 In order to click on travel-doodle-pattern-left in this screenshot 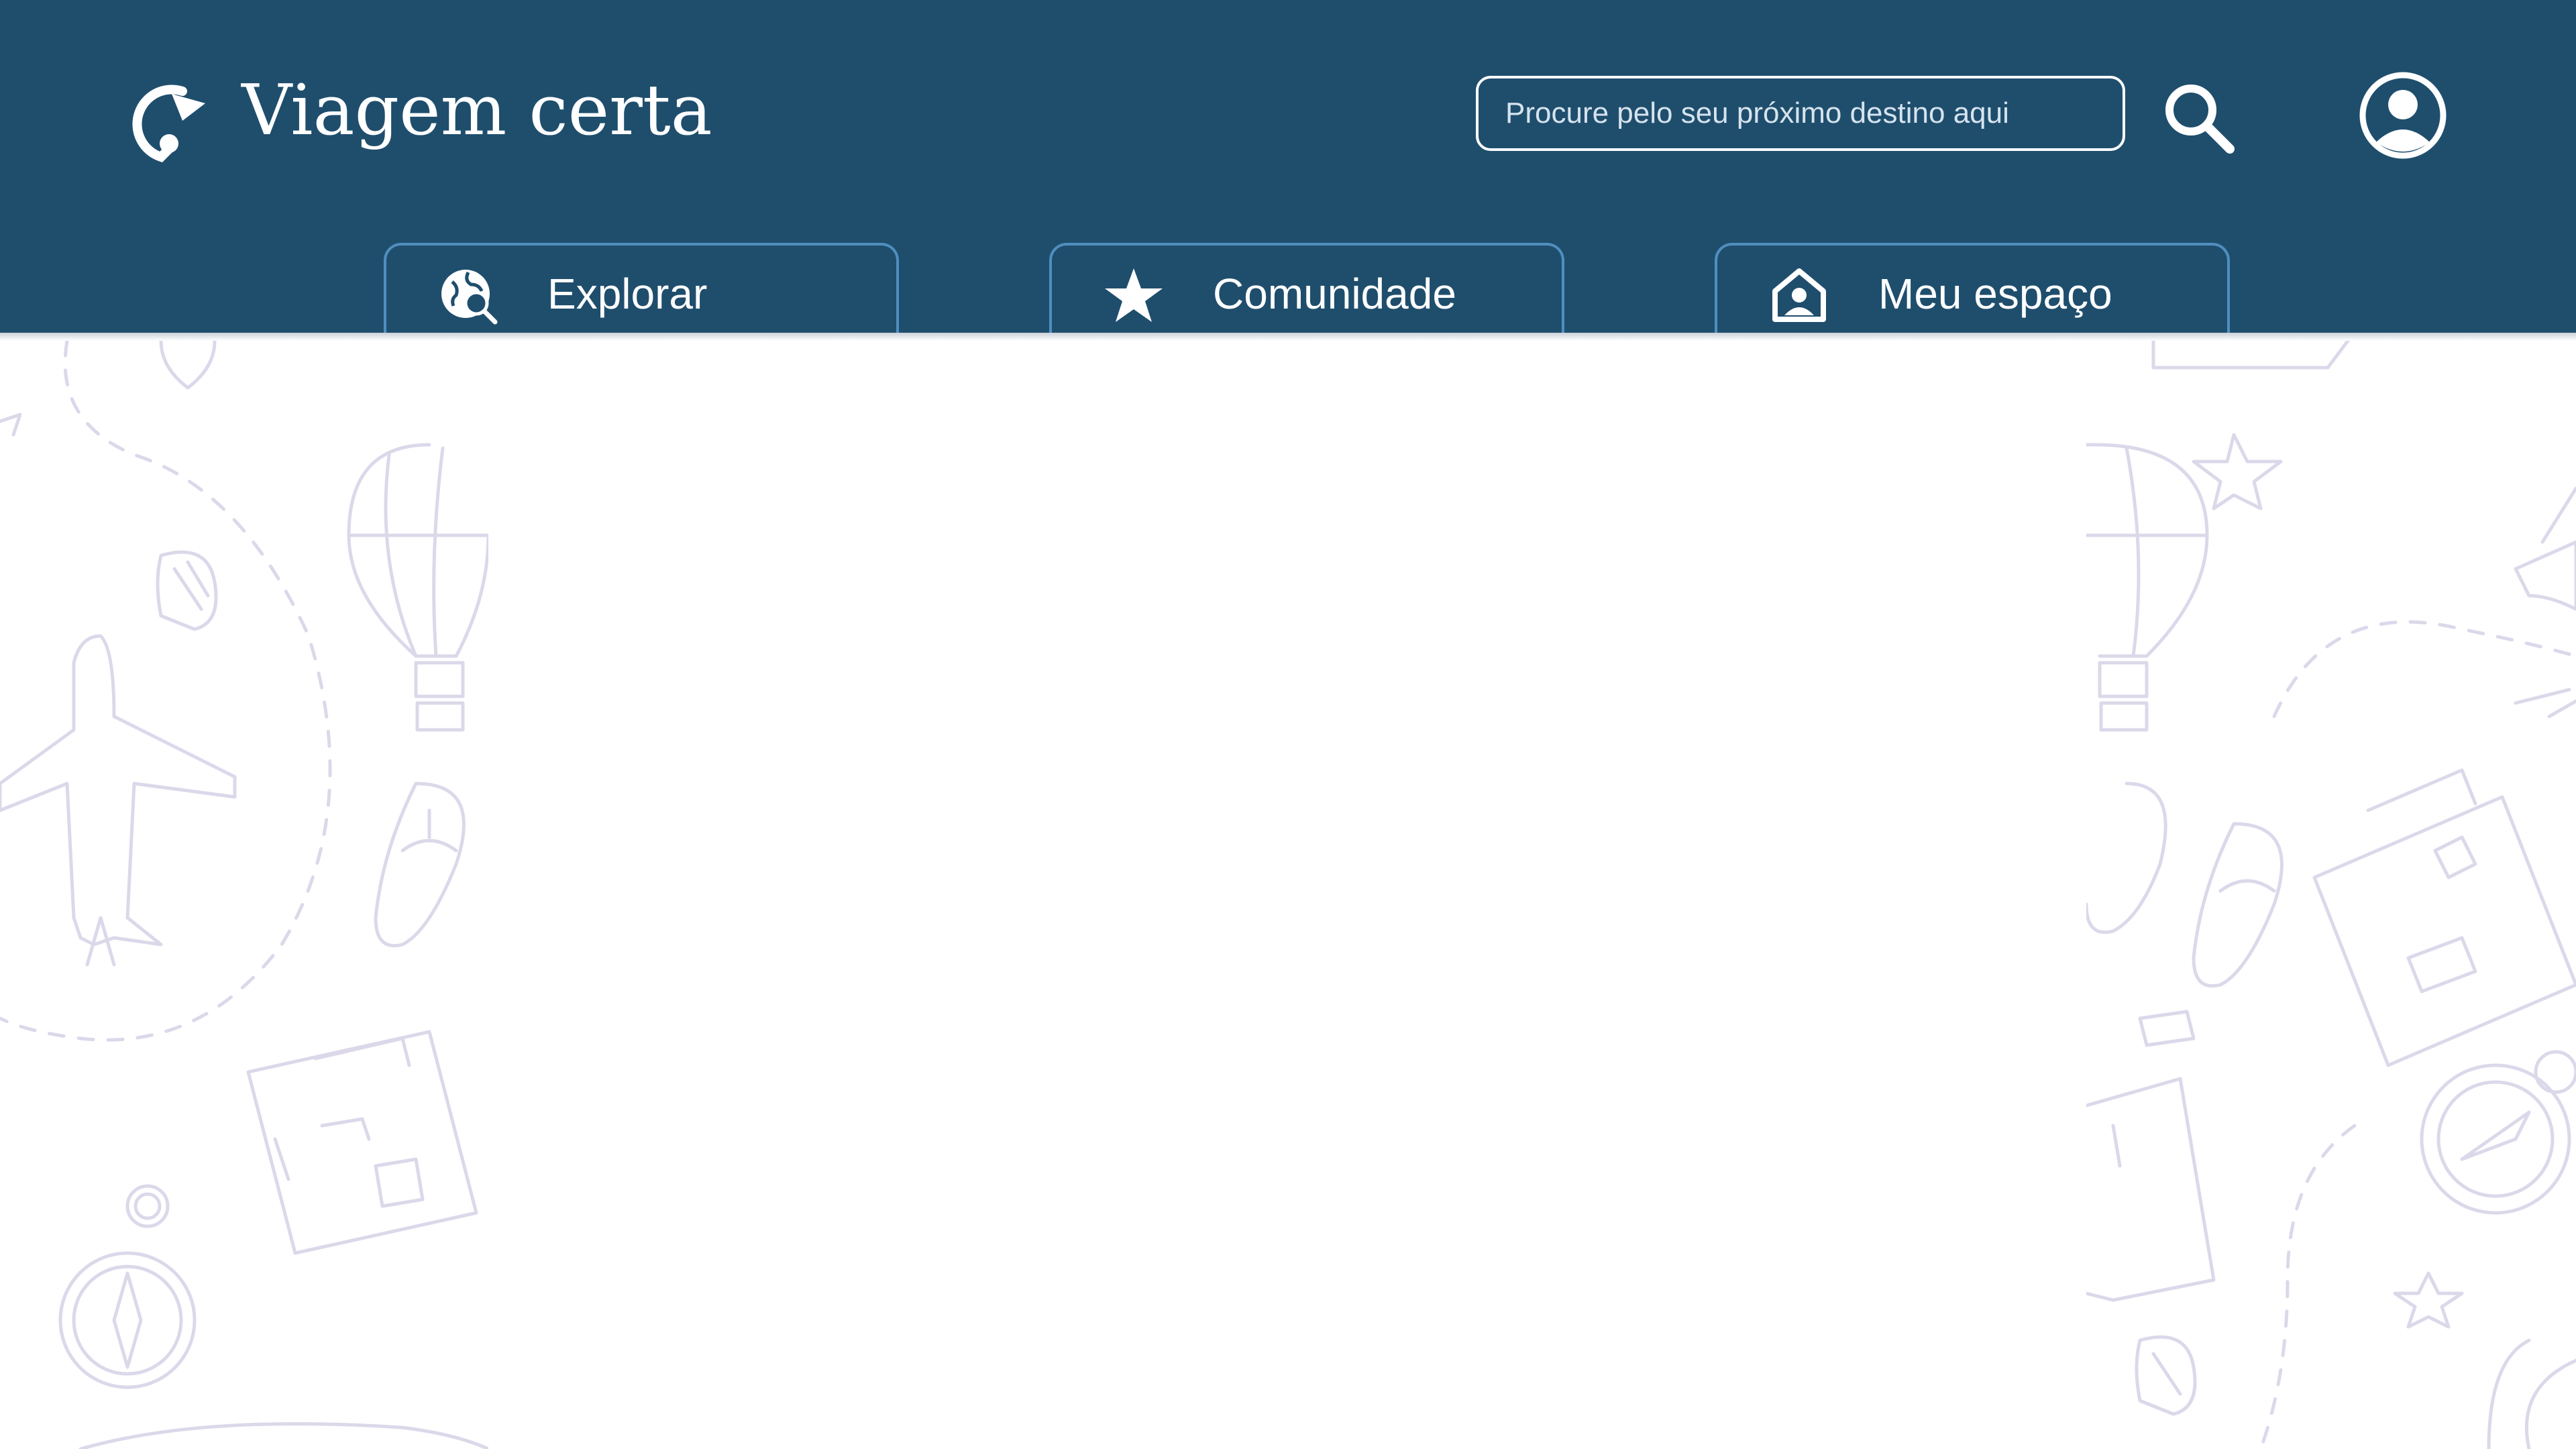, I will do `click(244, 895)`.